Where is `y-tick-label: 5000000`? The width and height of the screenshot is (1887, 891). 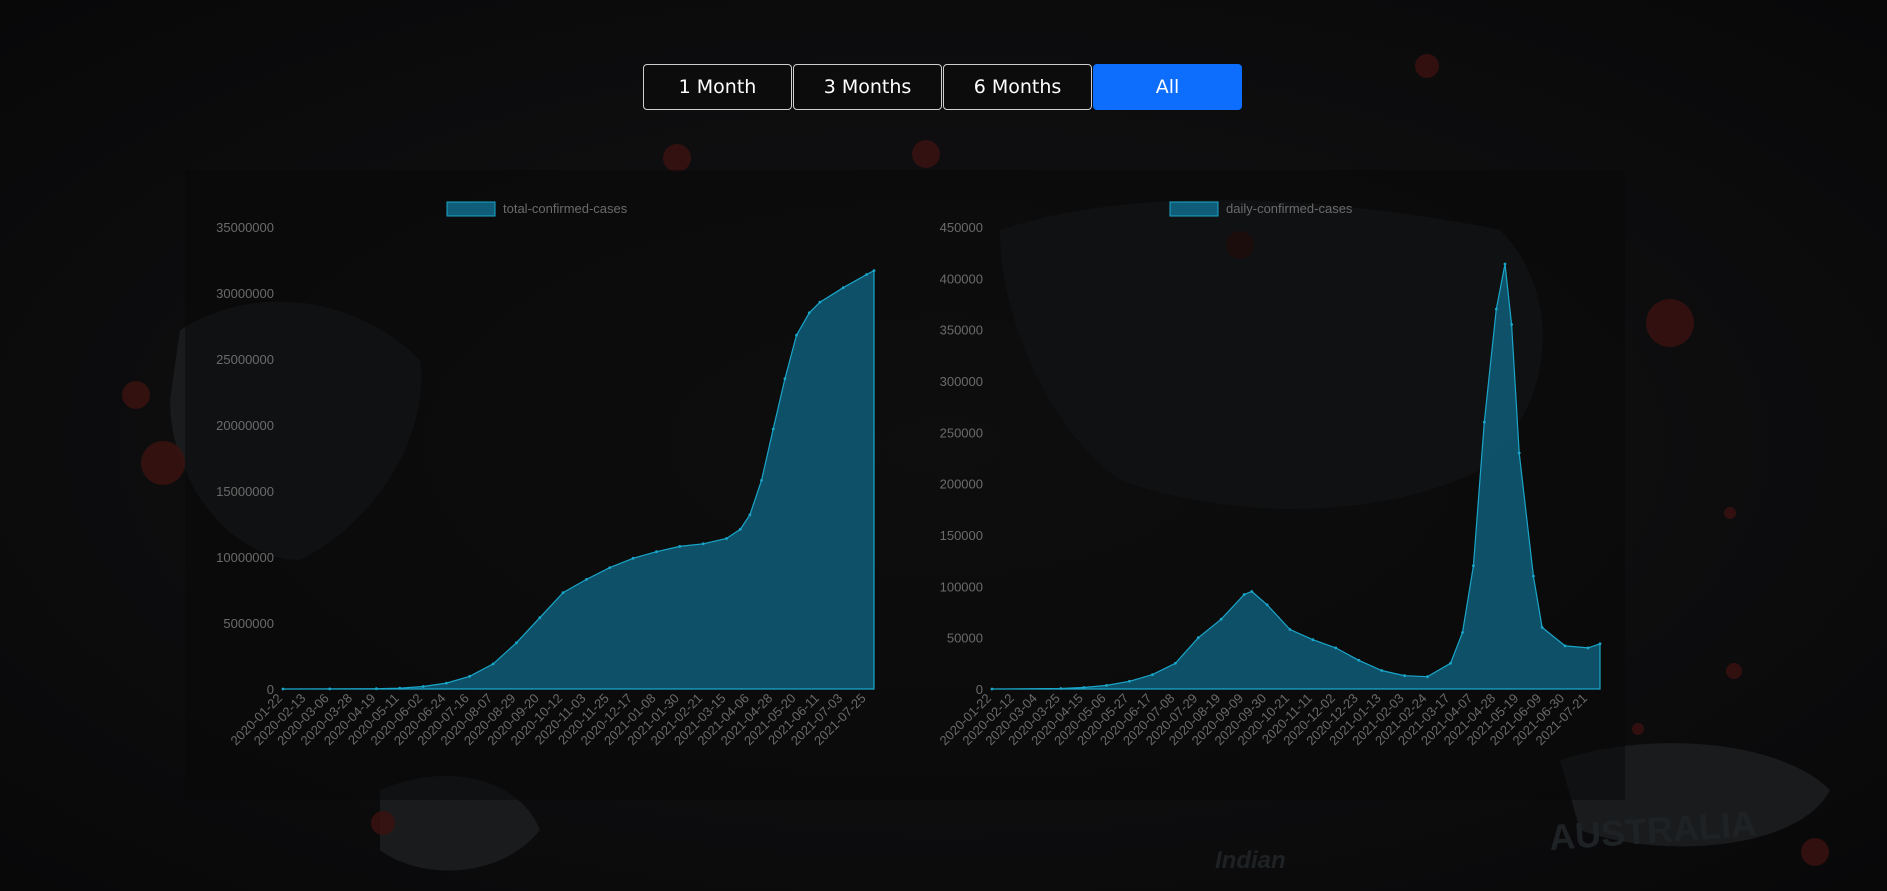
y-tick-label: 5000000 is located at coordinates (248, 623).